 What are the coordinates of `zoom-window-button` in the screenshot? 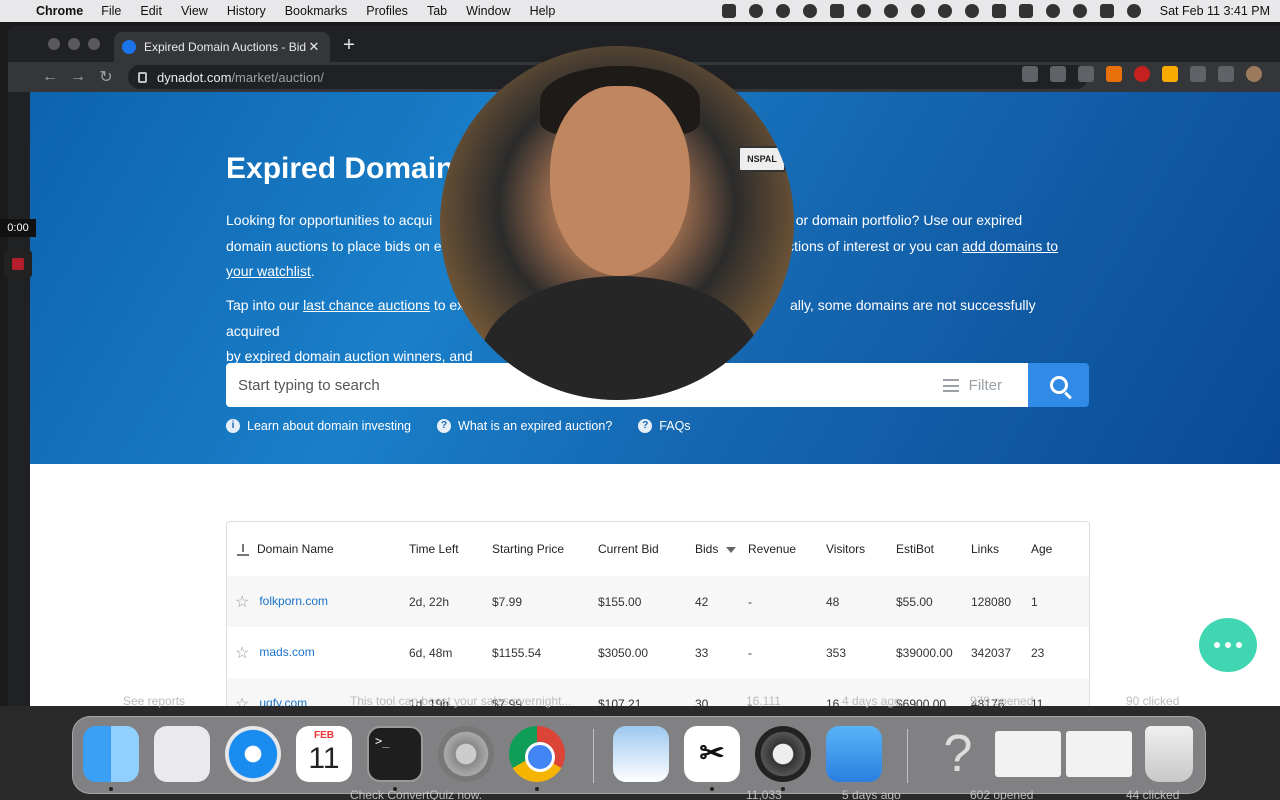 It's located at (94, 44).